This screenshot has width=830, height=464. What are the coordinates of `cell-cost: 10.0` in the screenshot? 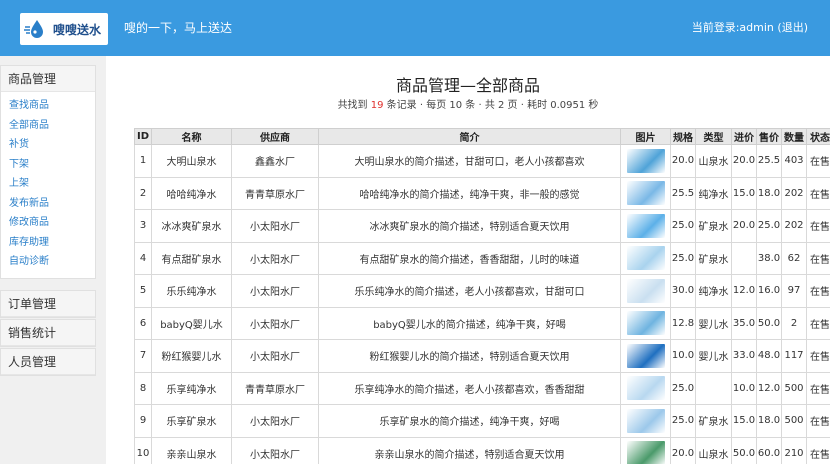 It's located at (744, 388).